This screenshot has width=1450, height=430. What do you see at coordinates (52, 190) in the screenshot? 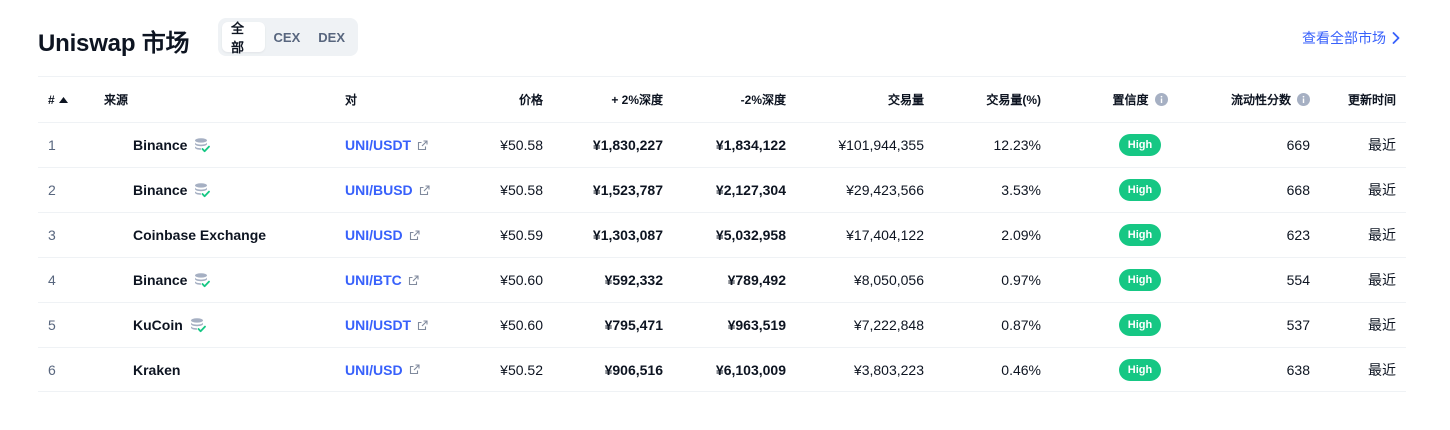
I see `rank-number: 2` at bounding box center [52, 190].